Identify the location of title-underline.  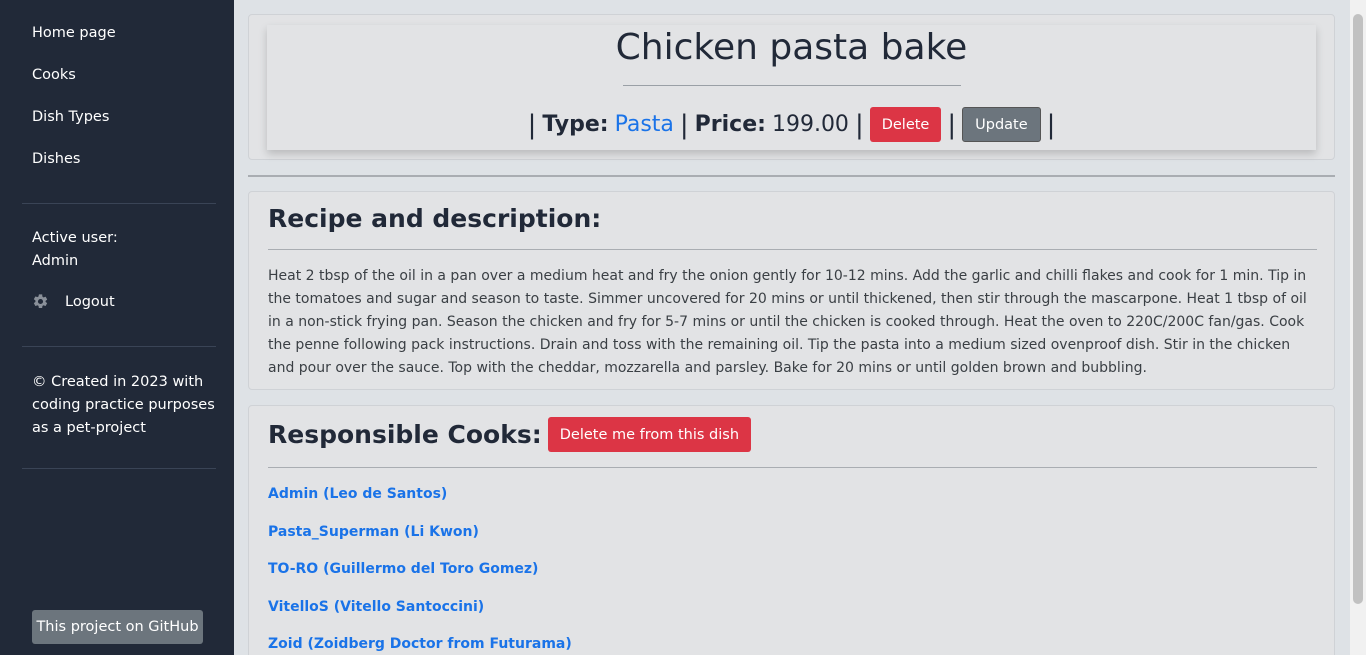
(792, 85).